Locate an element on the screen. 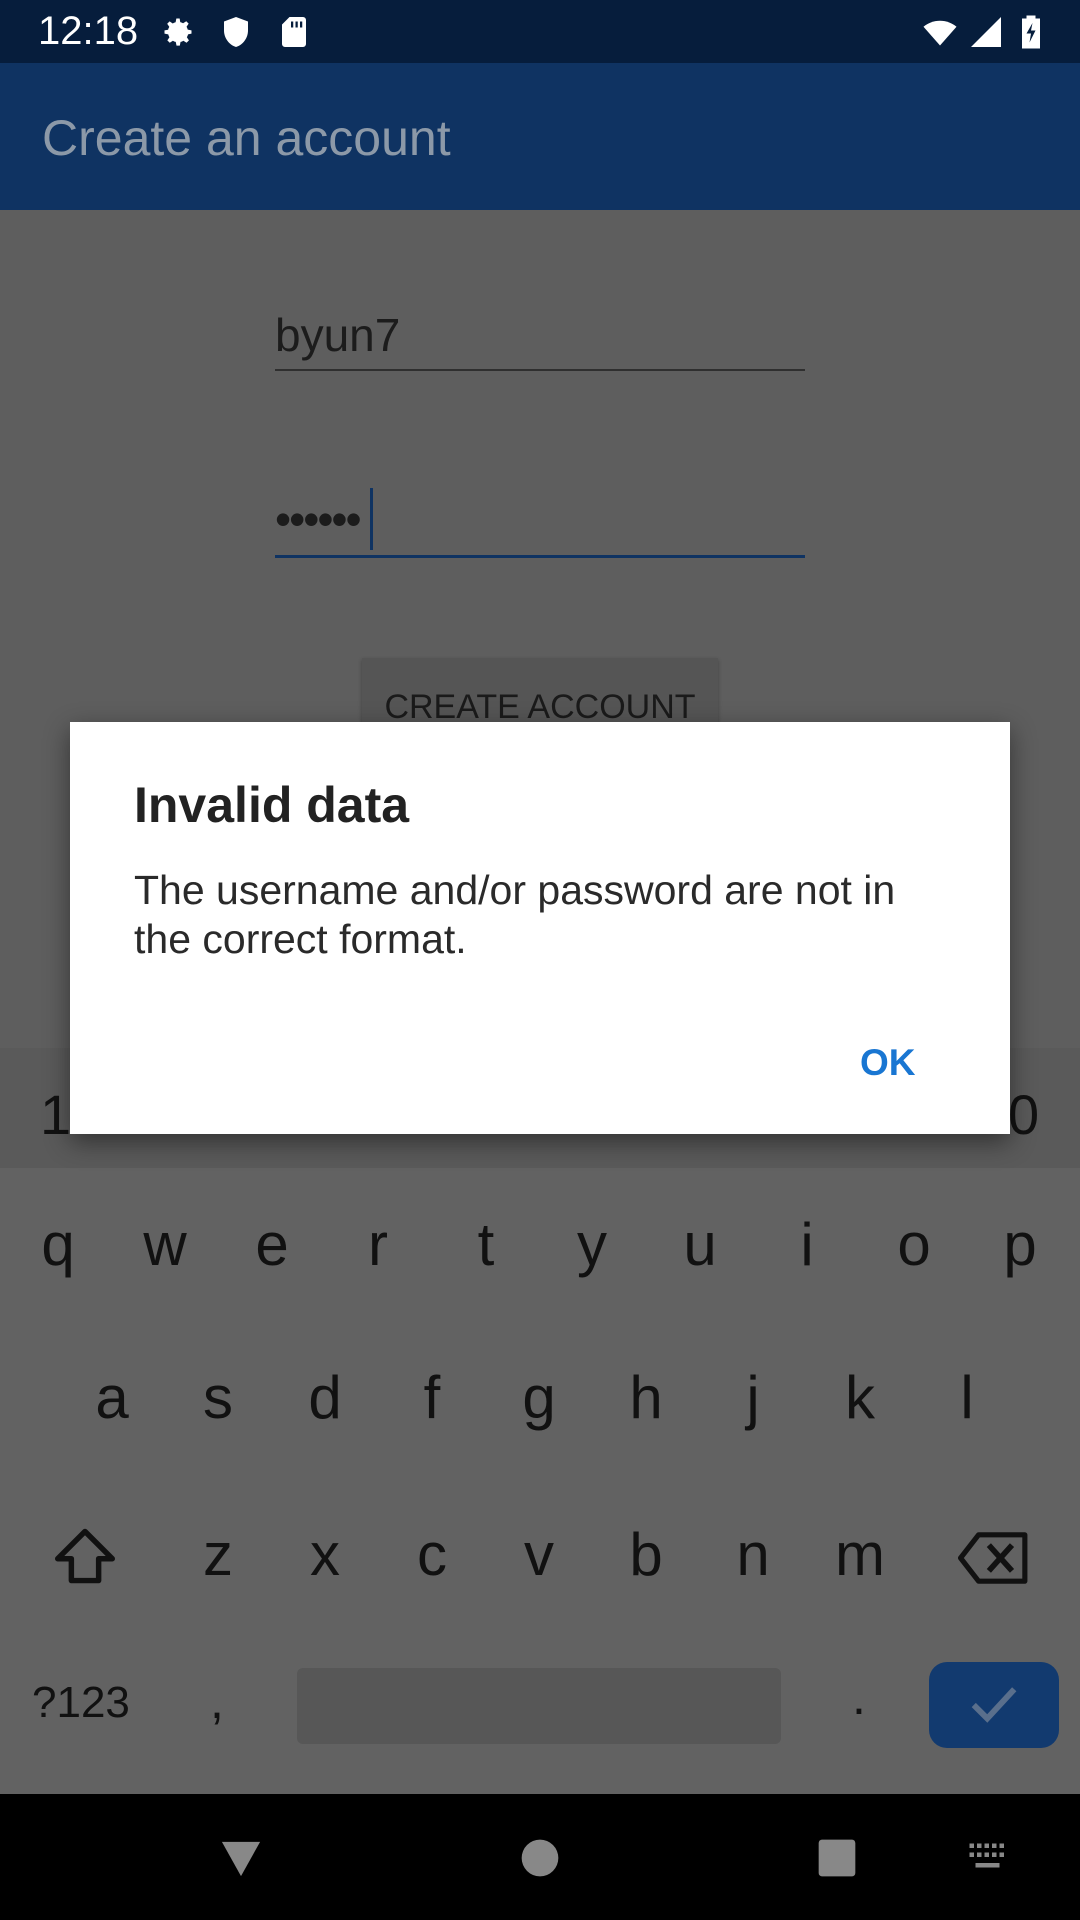  comma-key: , is located at coordinates (217, 1701).